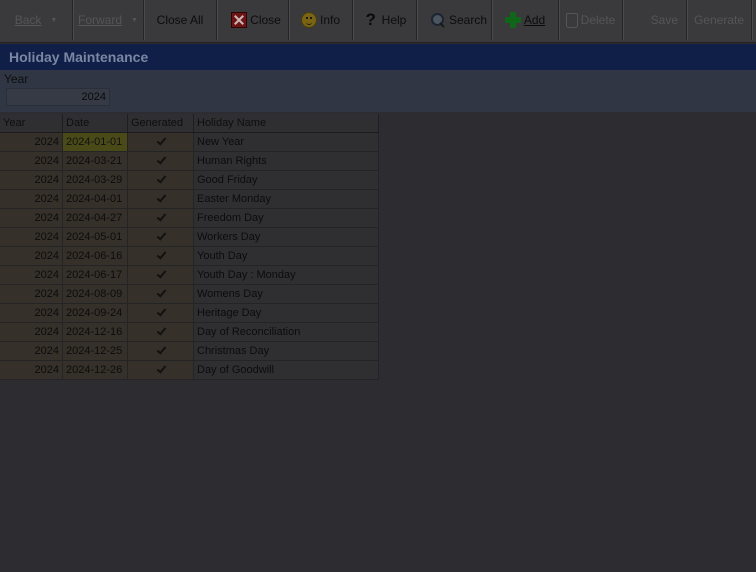 This screenshot has height=572, width=756. Describe the element at coordinates (95, 275) in the screenshot. I see `date-cell: 2024-06-17` at that location.